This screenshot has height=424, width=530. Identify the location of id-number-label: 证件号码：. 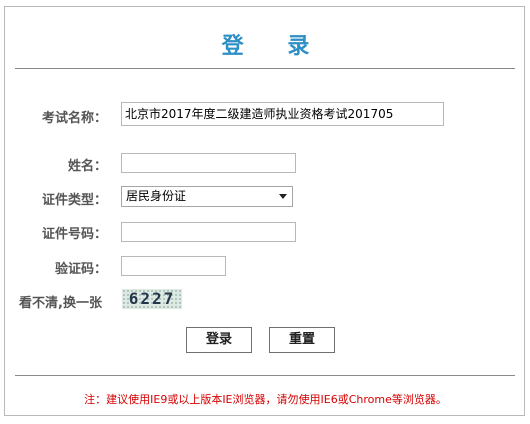
(74, 234).